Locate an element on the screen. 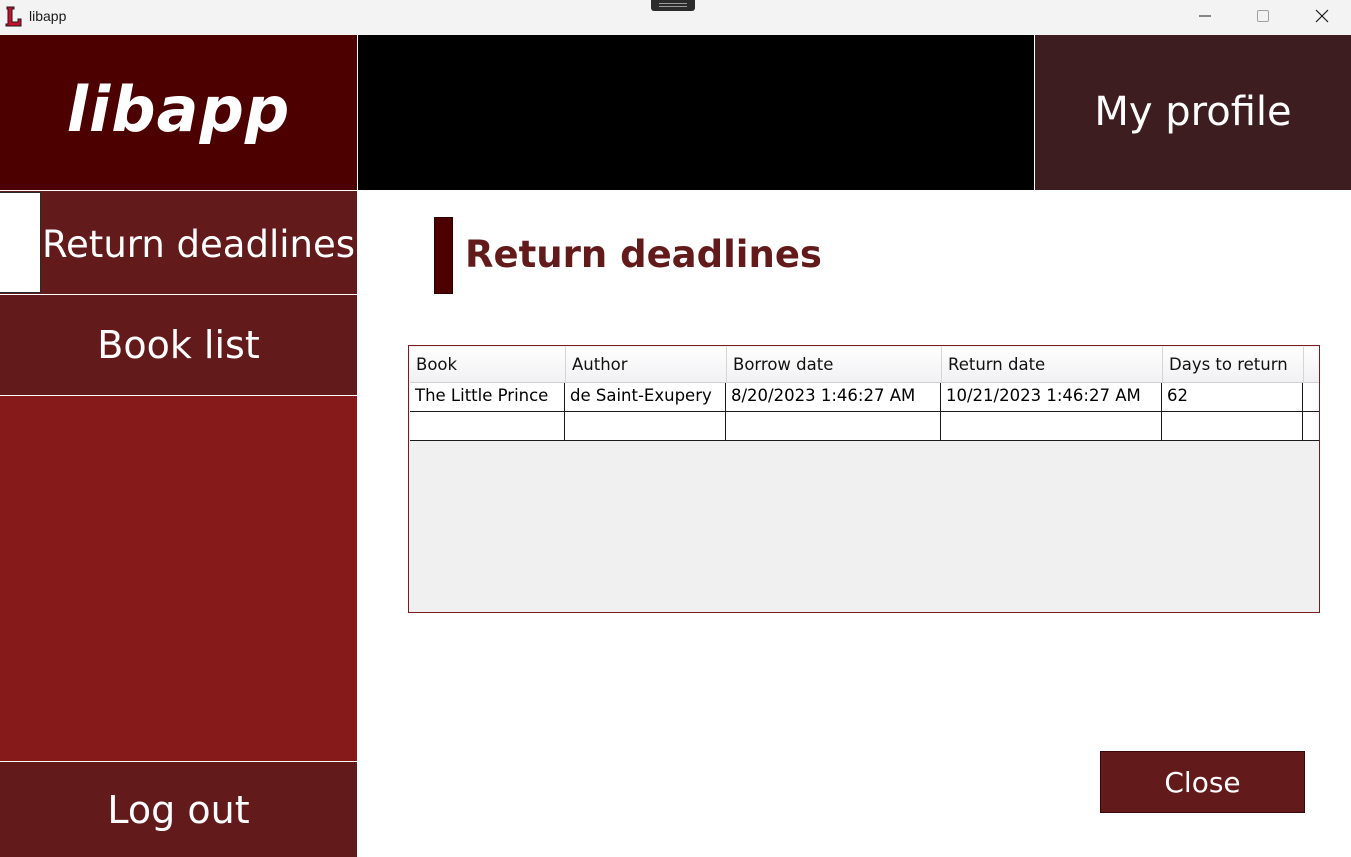 Image resolution: width=1351 pixels, height=857 pixels. active-item-indicator is located at coordinates (20, 242).